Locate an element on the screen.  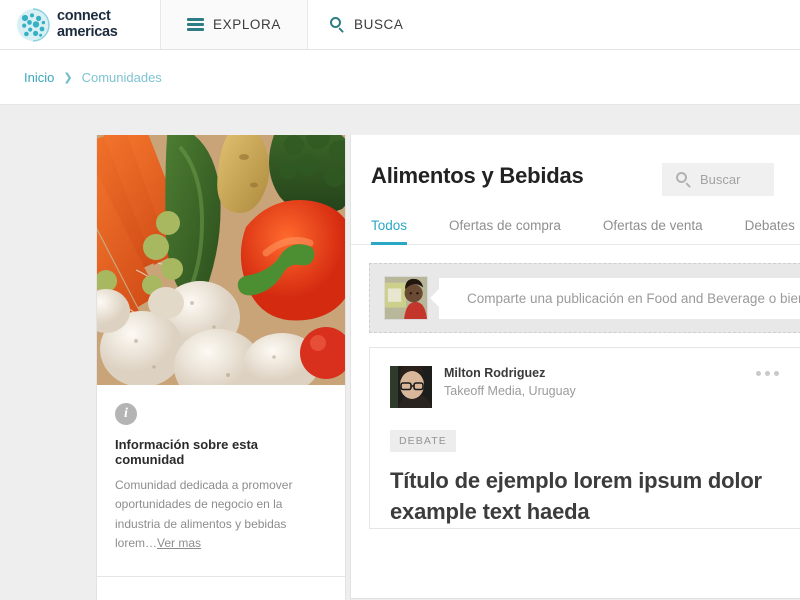
page-title: Alimentos y Bebidas is located at coordinates (477, 175).